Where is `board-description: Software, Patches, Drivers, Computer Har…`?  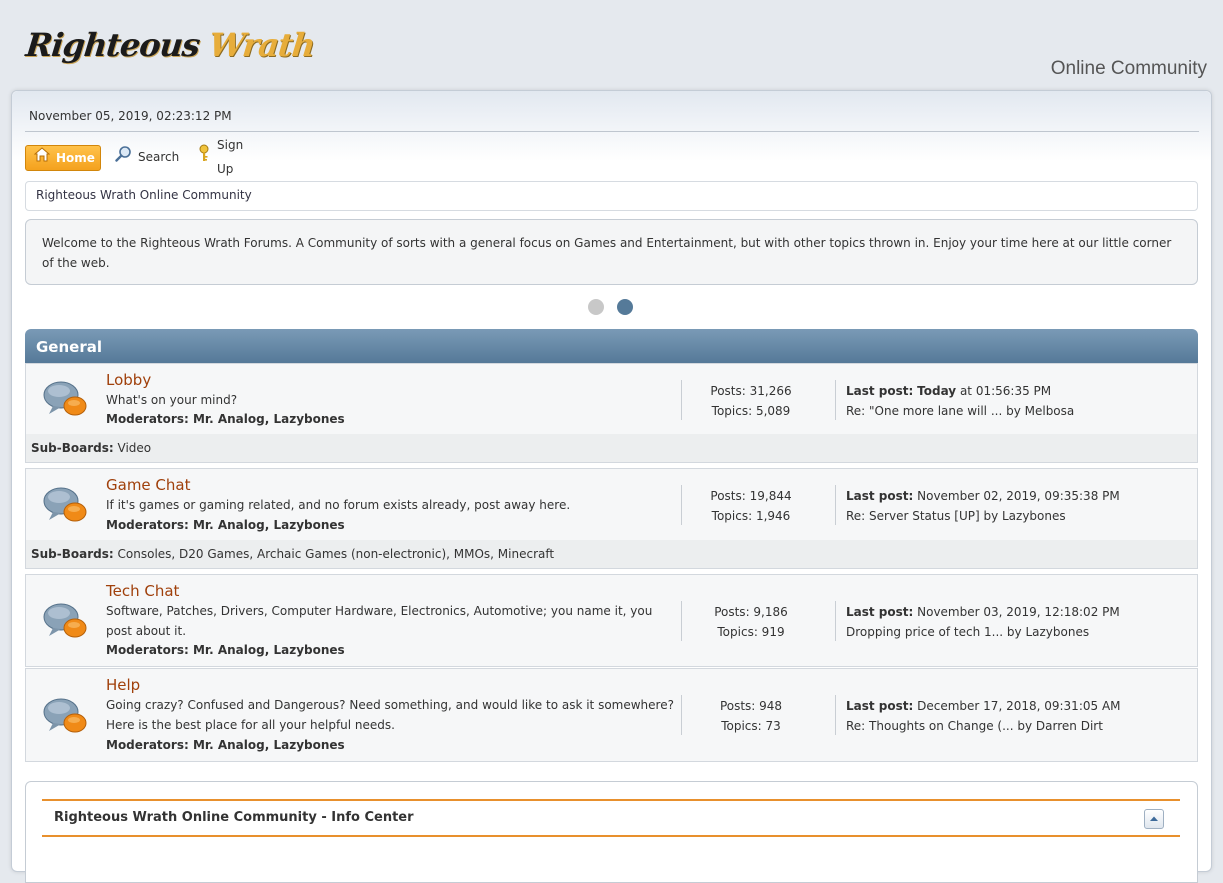 board-description: Software, Patches, Drivers, Computer Har… is located at coordinates (379, 621).